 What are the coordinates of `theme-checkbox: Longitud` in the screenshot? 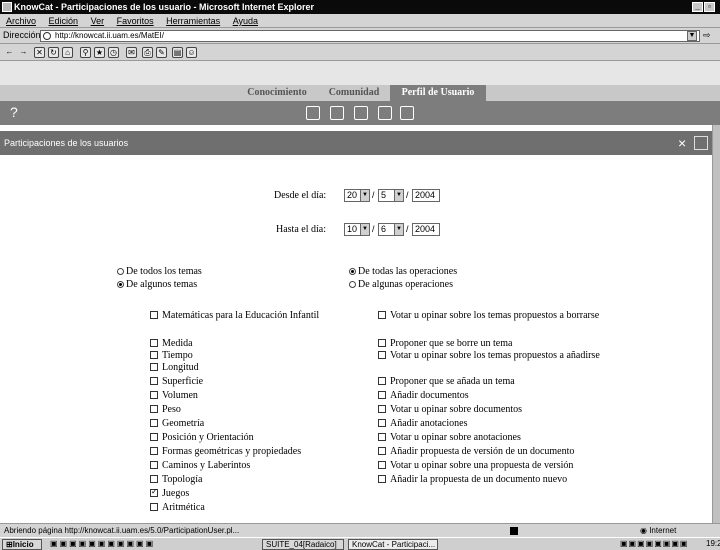 It's located at (174, 367).